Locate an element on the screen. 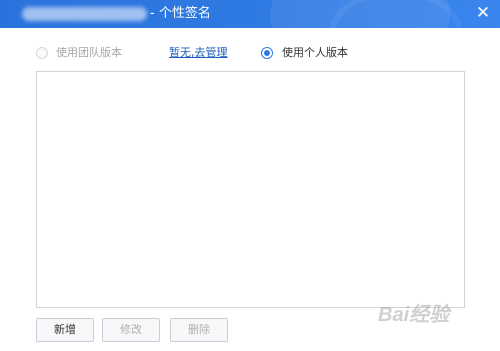  close-icon: ✕ is located at coordinates (483, 13).